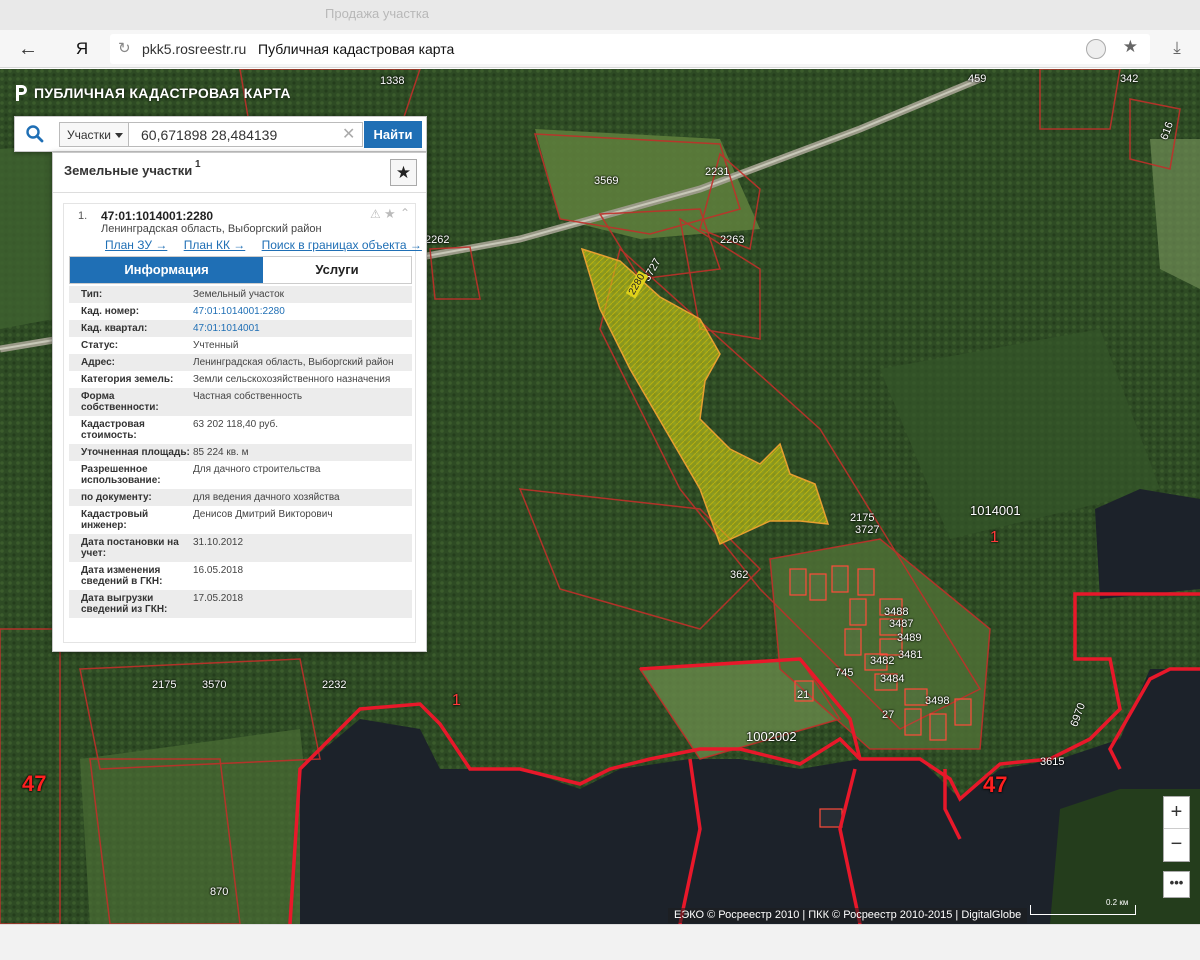 Image resolution: width=1200 pixels, height=960 pixels. Describe the element at coordinates (342, 245) in the screenshot. I see `link-search-in-bounds: Поиск в границах объекта →` at that location.